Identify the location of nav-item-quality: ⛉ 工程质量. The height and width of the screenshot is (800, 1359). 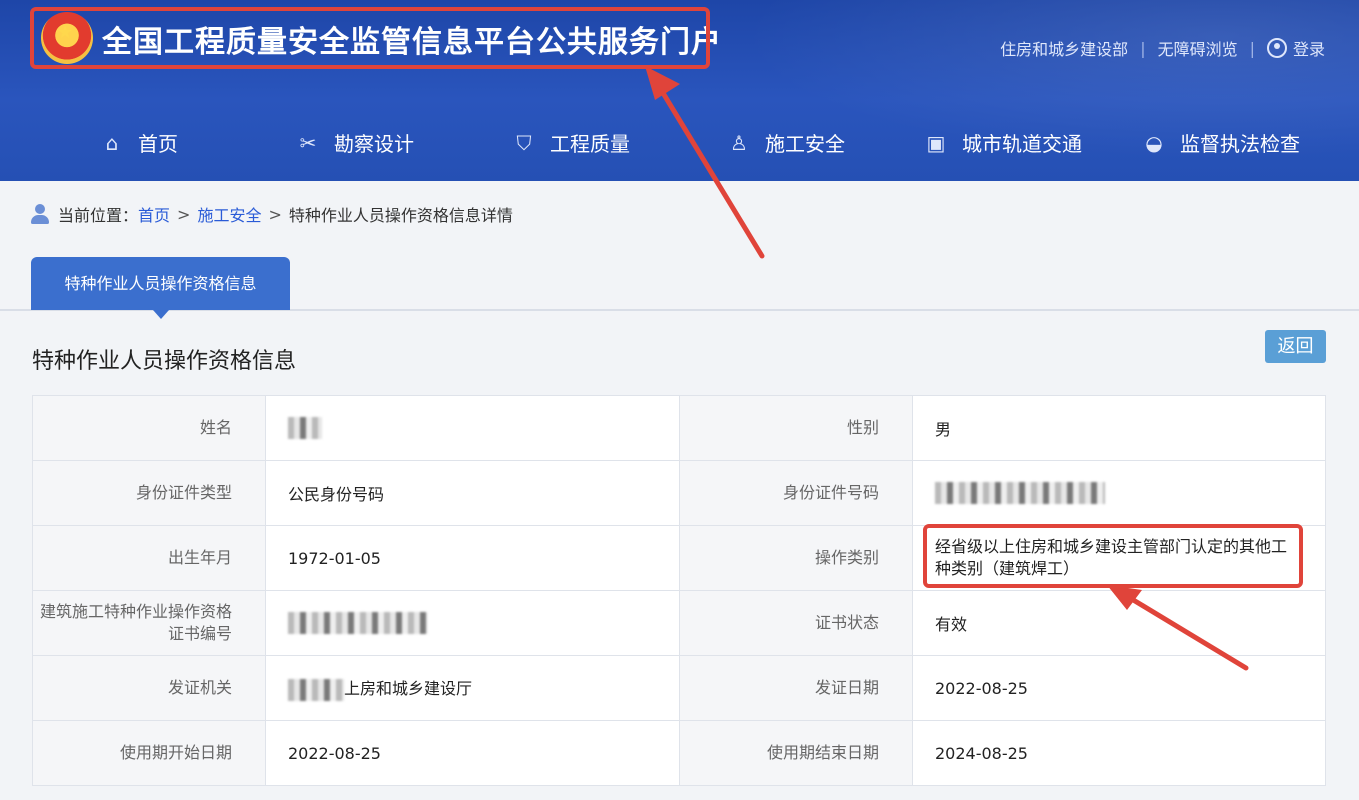
(571, 142).